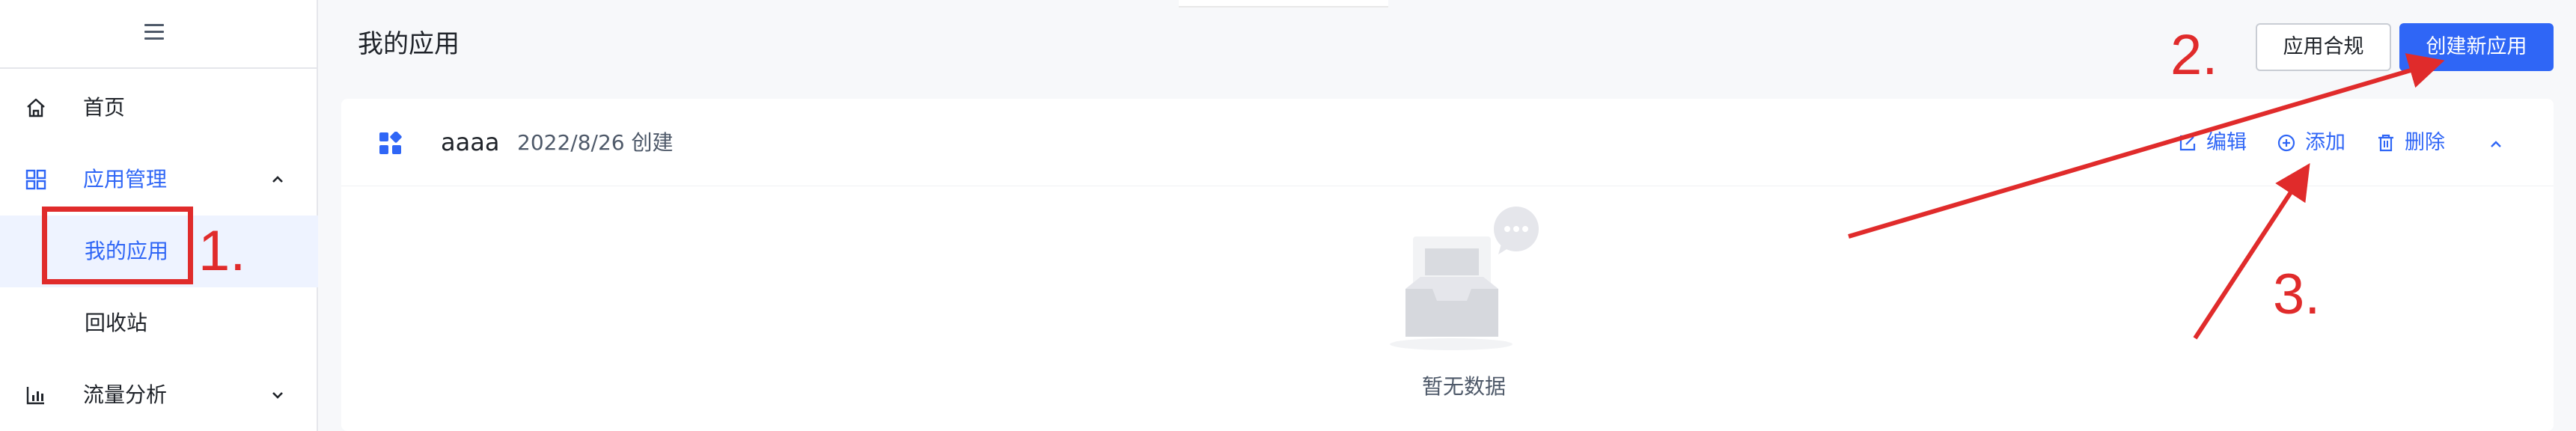 This screenshot has height=431, width=2576. What do you see at coordinates (2297, 294) in the screenshot?
I see `annotation-step-3: 3.` at bounding box center [2297, 294].